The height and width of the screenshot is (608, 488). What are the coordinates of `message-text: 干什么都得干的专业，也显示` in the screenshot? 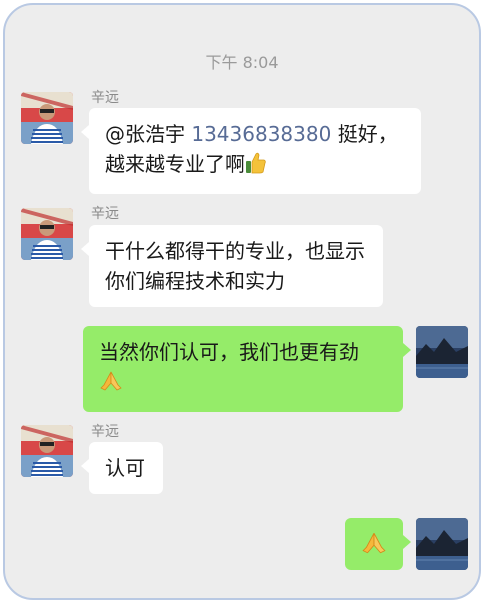 It's located at (235, 251).